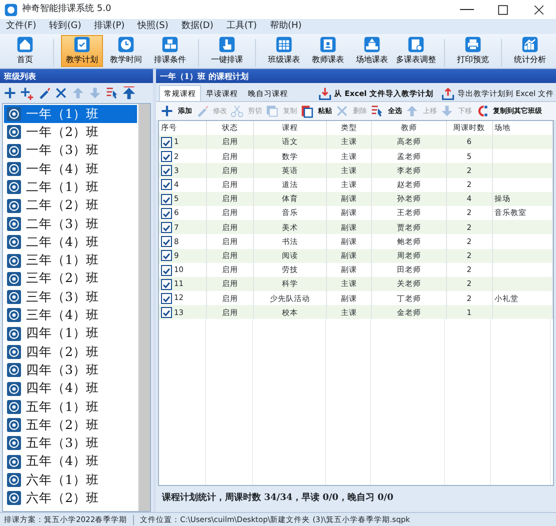  What do you see at coordinates (530, 44) in the screenshot?
I see `chart-icon` at bounding box center [530, 44].